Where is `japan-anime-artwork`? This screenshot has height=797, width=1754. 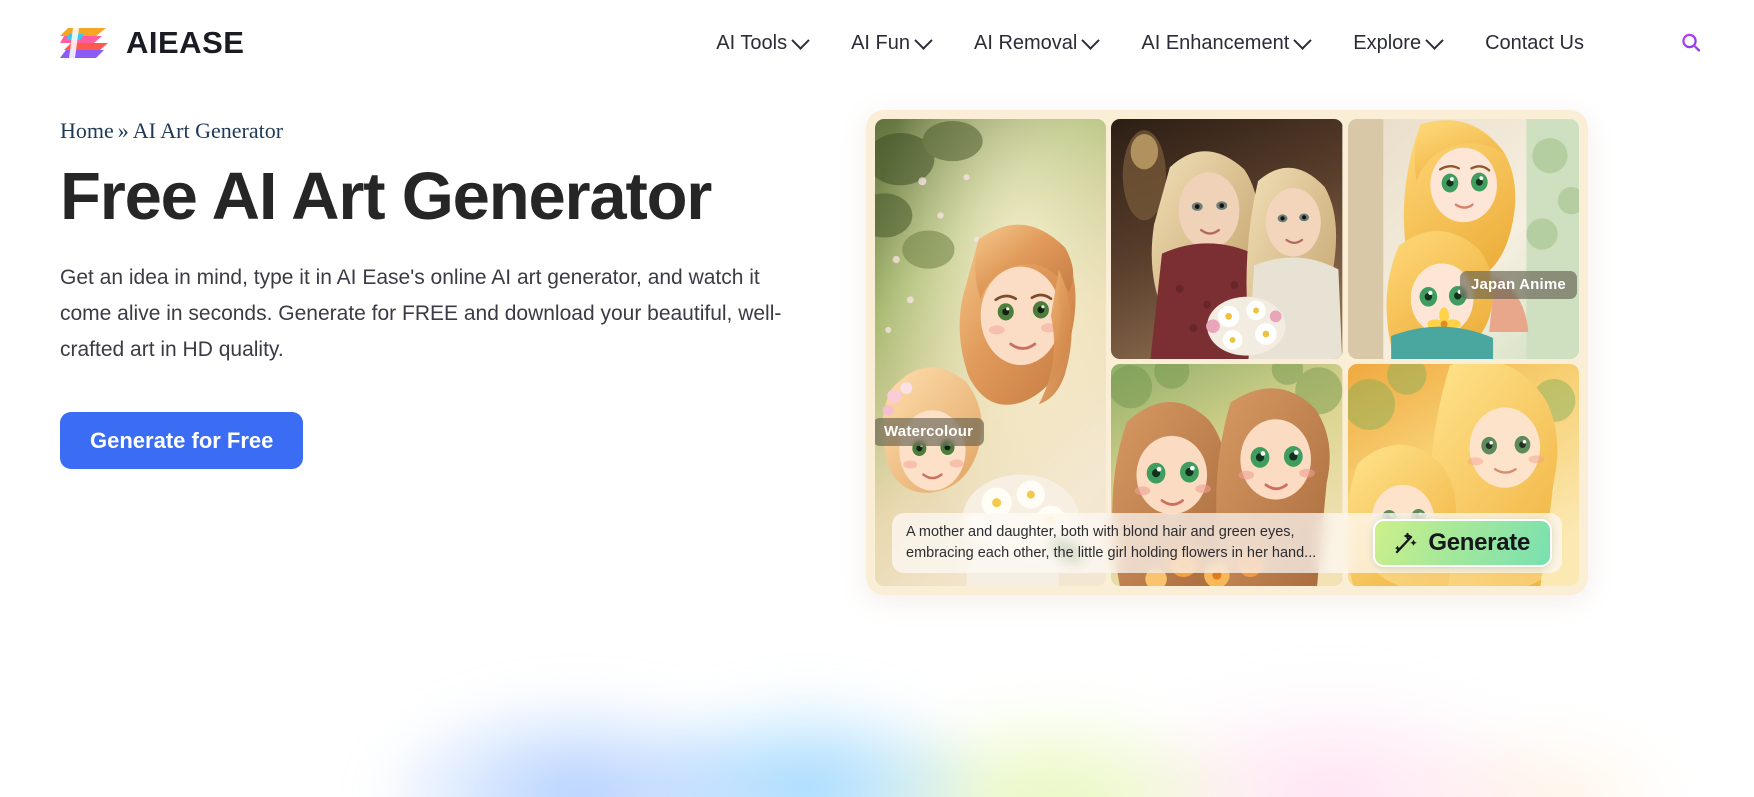
japan-anime-artwork is located at coordinates (1463, 239).